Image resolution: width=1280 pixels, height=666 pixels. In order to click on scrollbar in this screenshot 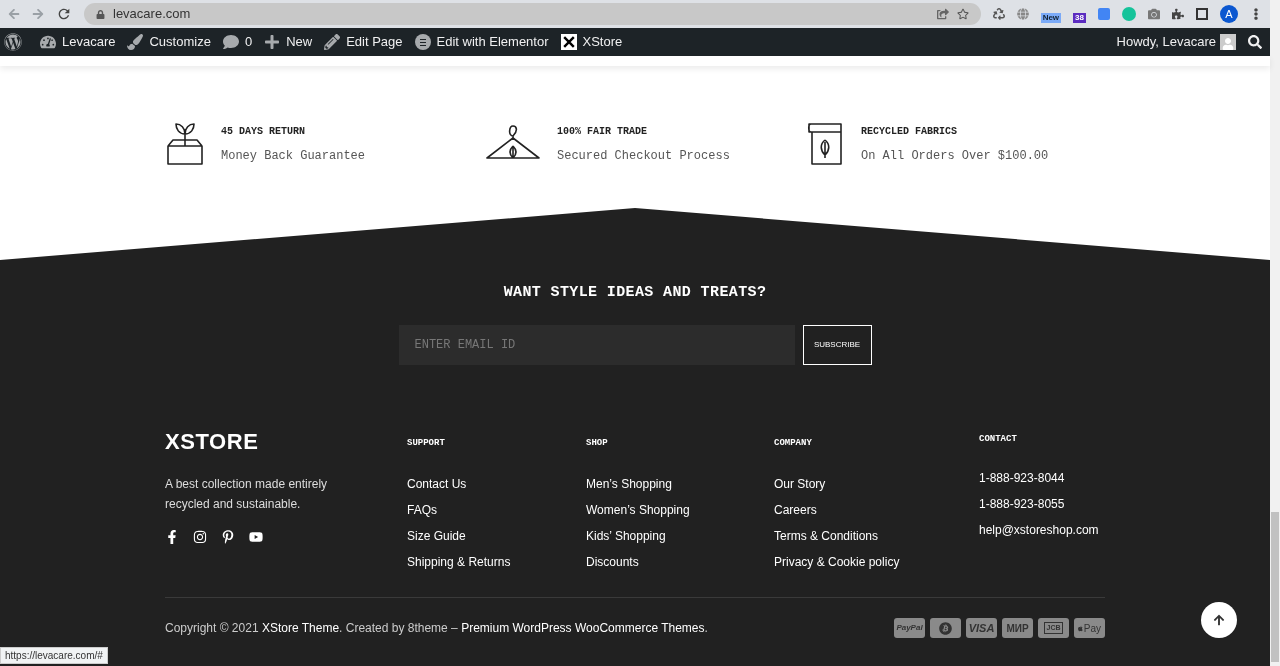, I will do `click(1275, 333)`.